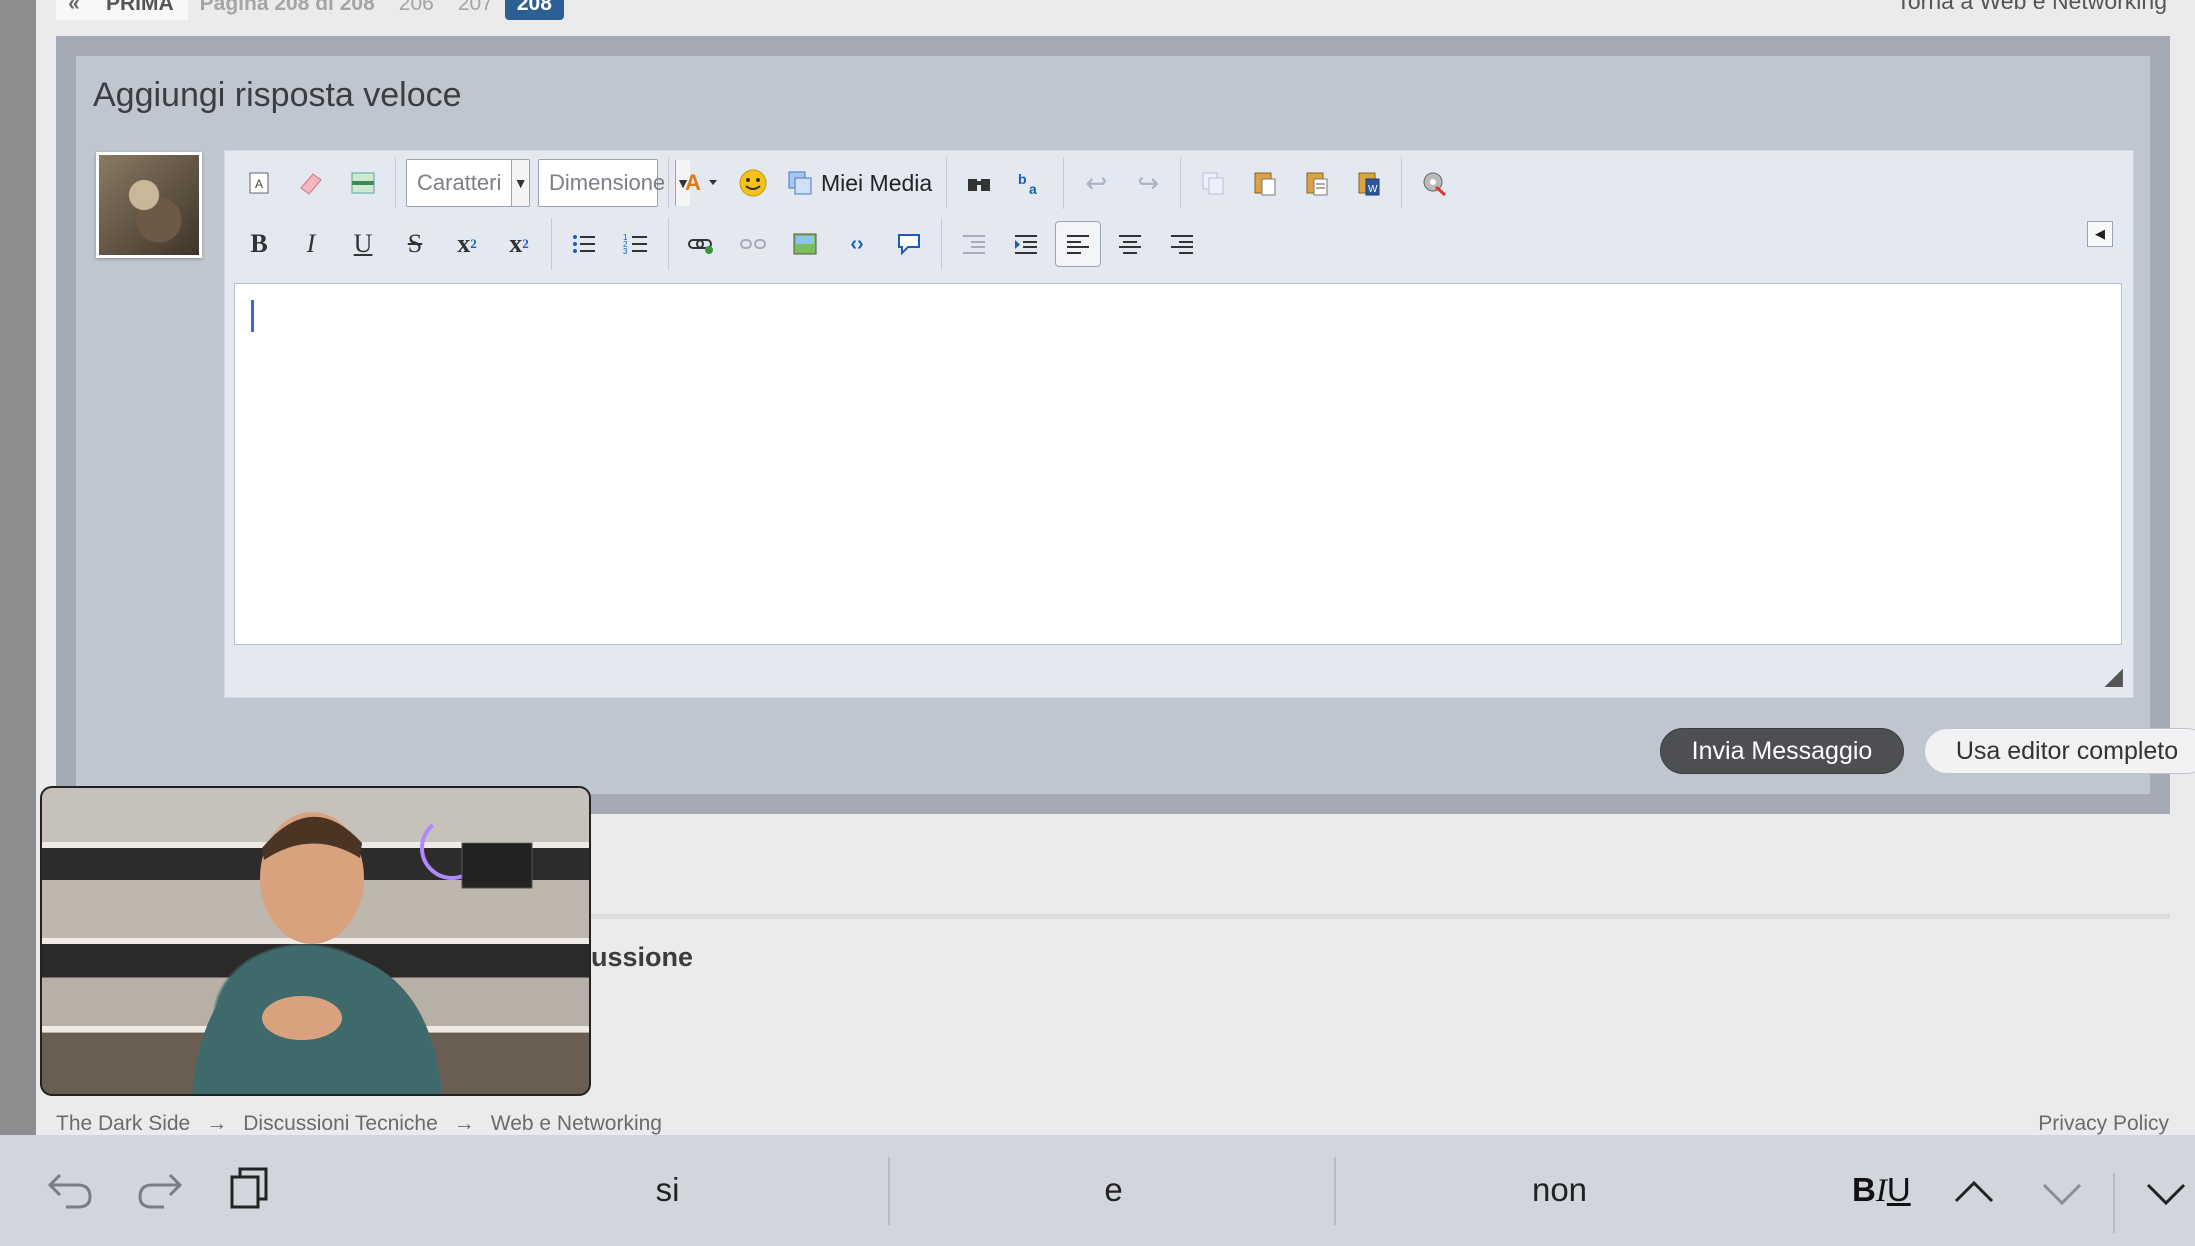  I want to click on svg-text: b, so click(1022, 179).